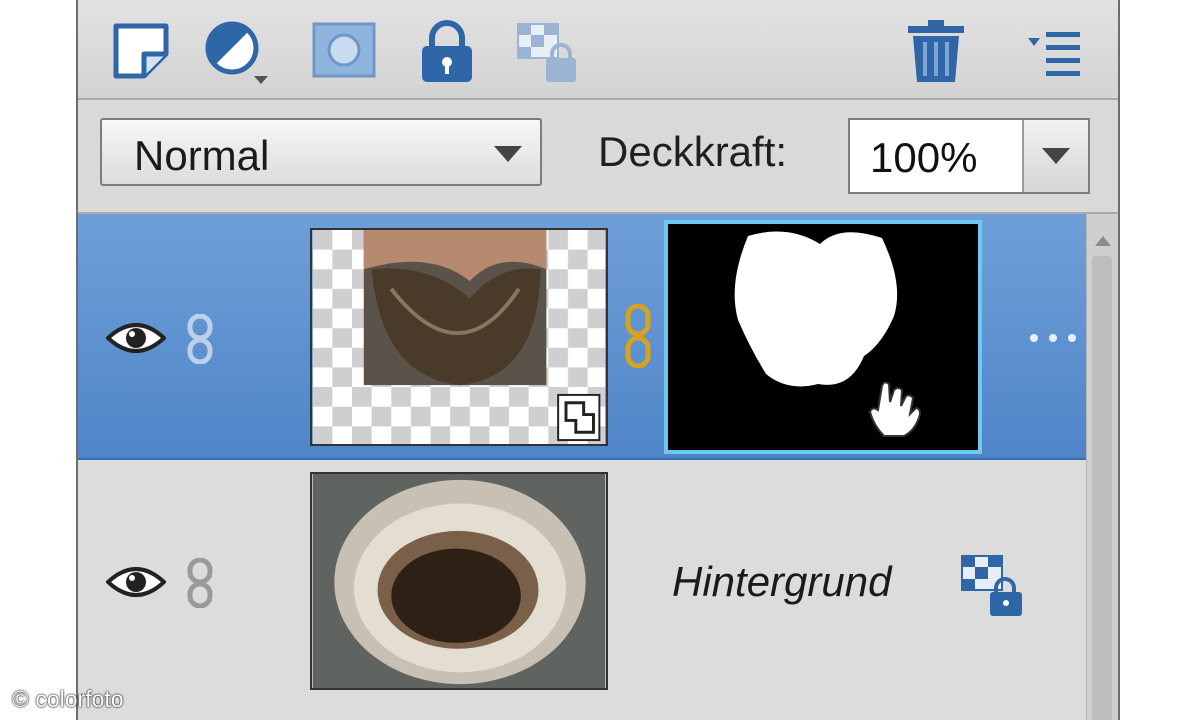 Image resolution: width=1200 pixels, height=720 pixels. Describe the element at coordinates (693, 151) in the screenshot. I see `opacity-label: Deckkraft:` at that location.